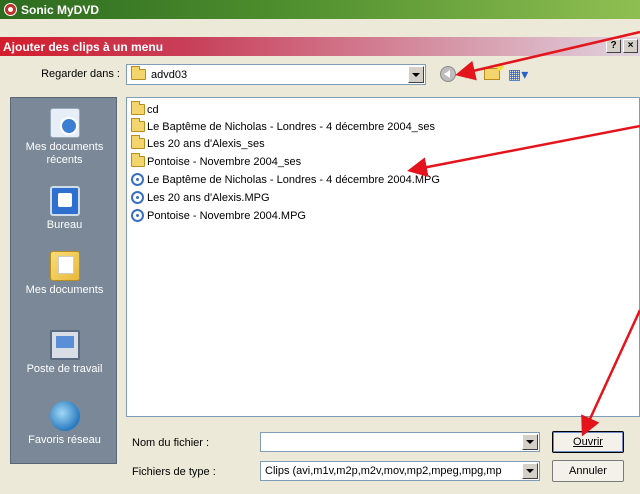 The width and height of the screenshot is (640, 494). I want to click on desktop-icon, so click(64, 201).